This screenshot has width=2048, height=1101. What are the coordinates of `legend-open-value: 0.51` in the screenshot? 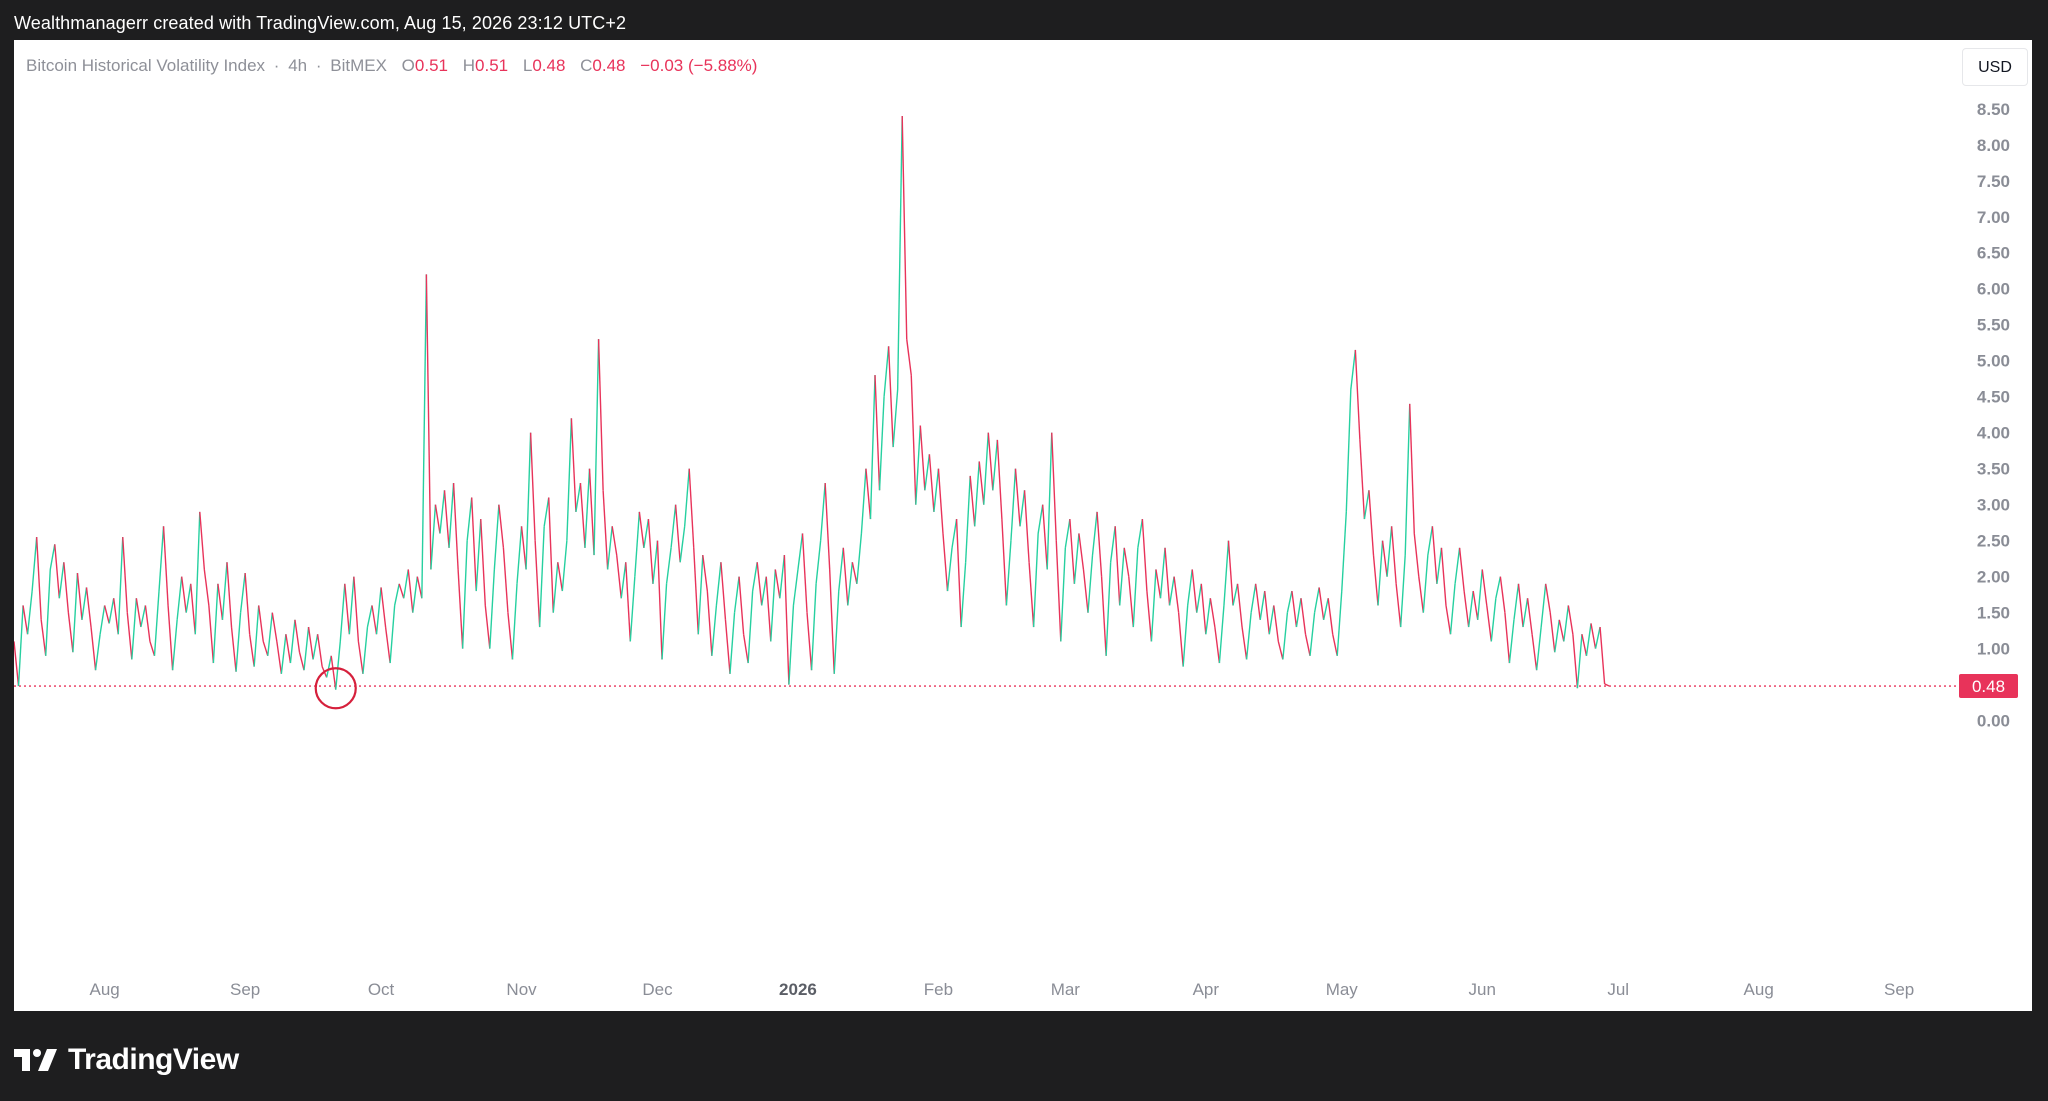 It's located at (431, 65).